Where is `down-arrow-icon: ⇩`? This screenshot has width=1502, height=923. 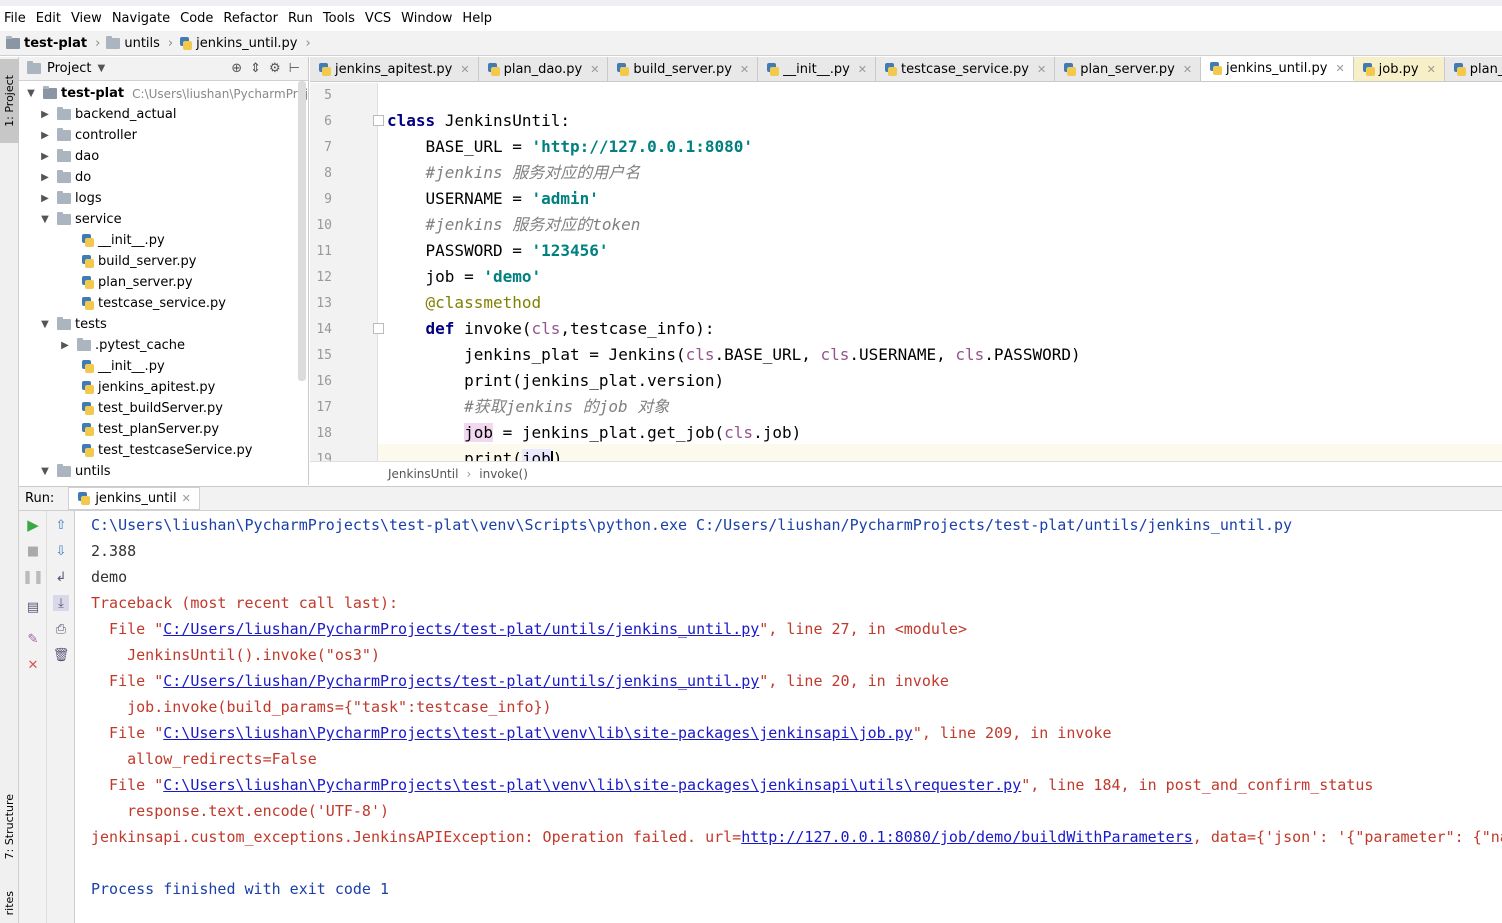 down-arrow-icon: ⇩ is located at coordinates (61, 551).